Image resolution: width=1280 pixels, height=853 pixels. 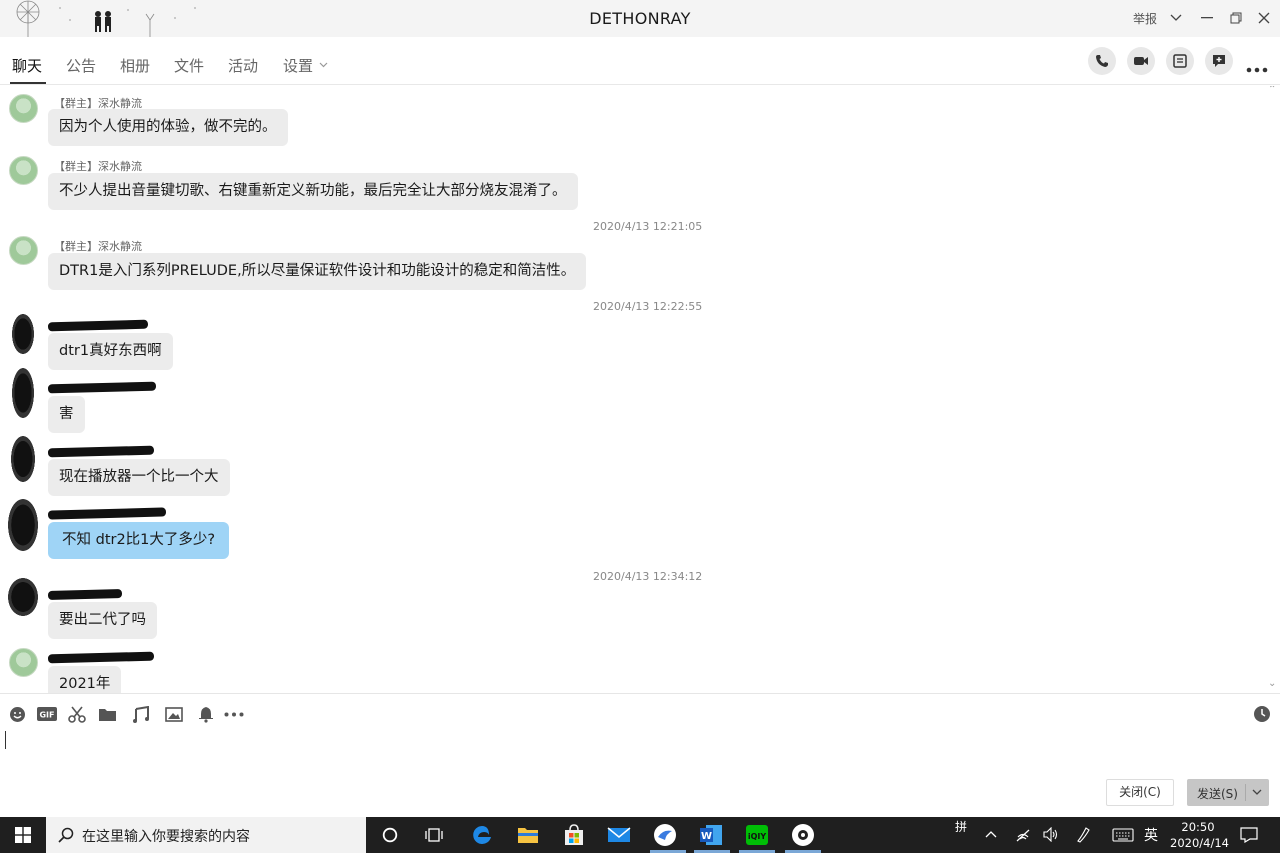 What do you see at coordinates (390, 835) in the screenshot?
I see `cortana-icon` at bounding box center [390, 835].